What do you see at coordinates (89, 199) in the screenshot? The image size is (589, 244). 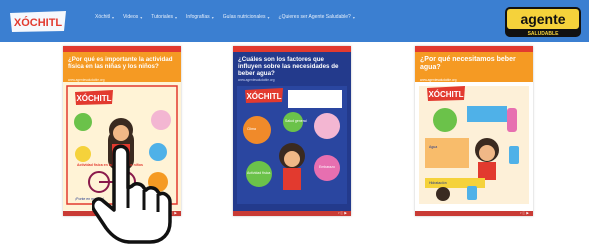 I see `svg-text: ¡Ponte en marcha!` at bounding box center [89, 199].